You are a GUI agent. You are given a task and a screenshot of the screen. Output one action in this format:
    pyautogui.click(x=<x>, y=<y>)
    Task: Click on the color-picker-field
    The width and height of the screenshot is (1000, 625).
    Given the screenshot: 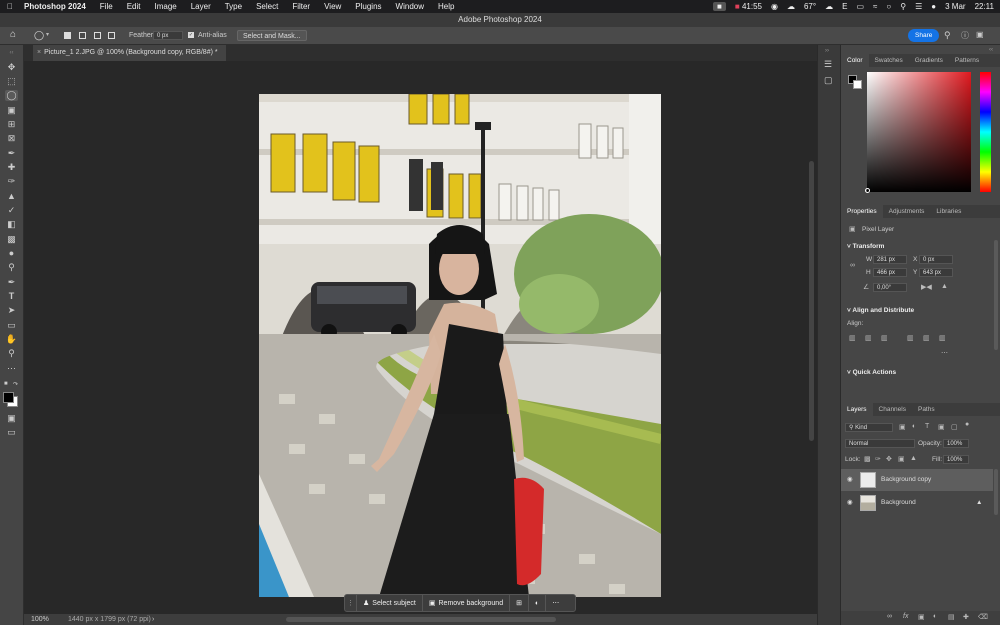 What is the action you would take?
    pyautogui.click(x=919, y=132)
    